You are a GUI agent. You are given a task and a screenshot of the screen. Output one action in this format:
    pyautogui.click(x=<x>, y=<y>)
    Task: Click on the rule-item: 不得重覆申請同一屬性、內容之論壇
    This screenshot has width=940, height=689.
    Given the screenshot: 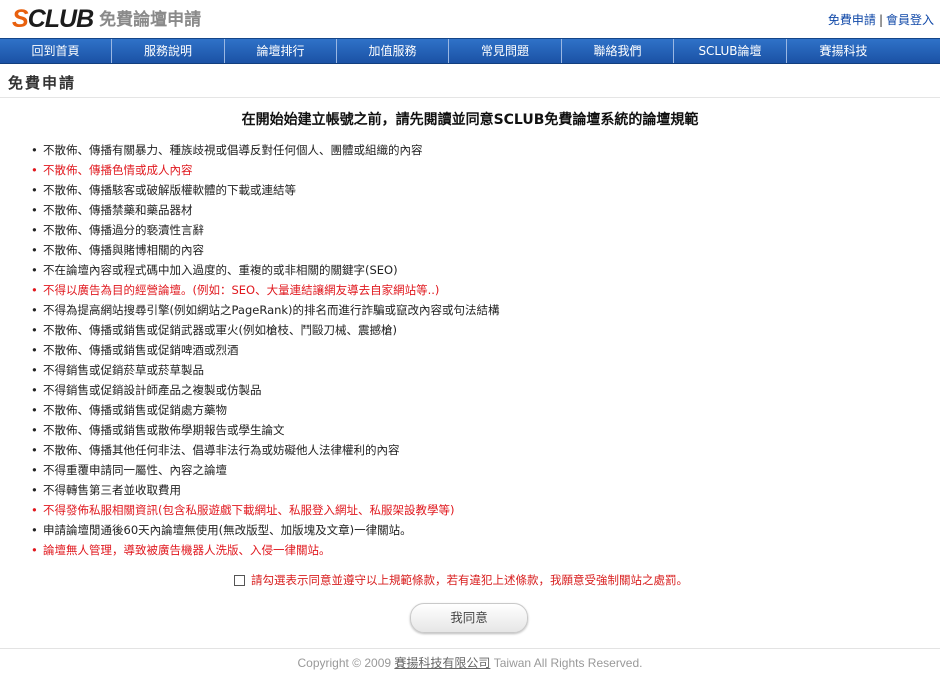 What is the action you would take?
    pyautogui.click(x=265, y=470)
    